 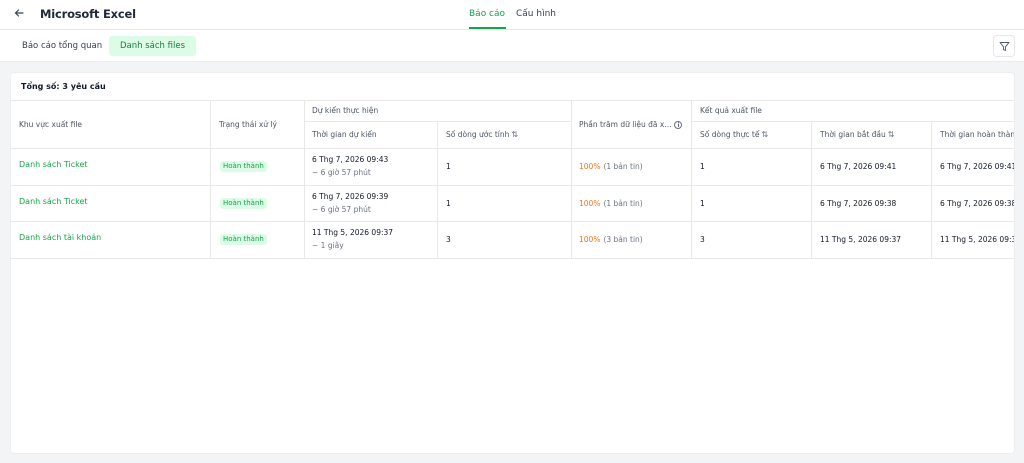 I want to click on subtab-danh-sach-files: Danh sách files, so click(x=153, y=46).